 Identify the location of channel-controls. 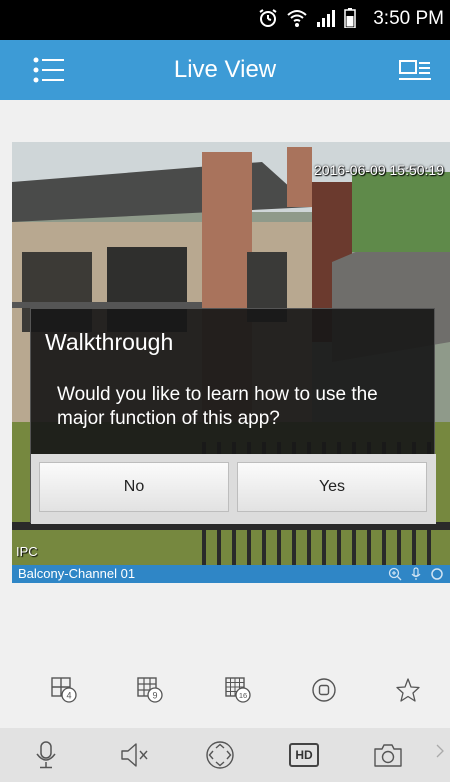
(416, 576).